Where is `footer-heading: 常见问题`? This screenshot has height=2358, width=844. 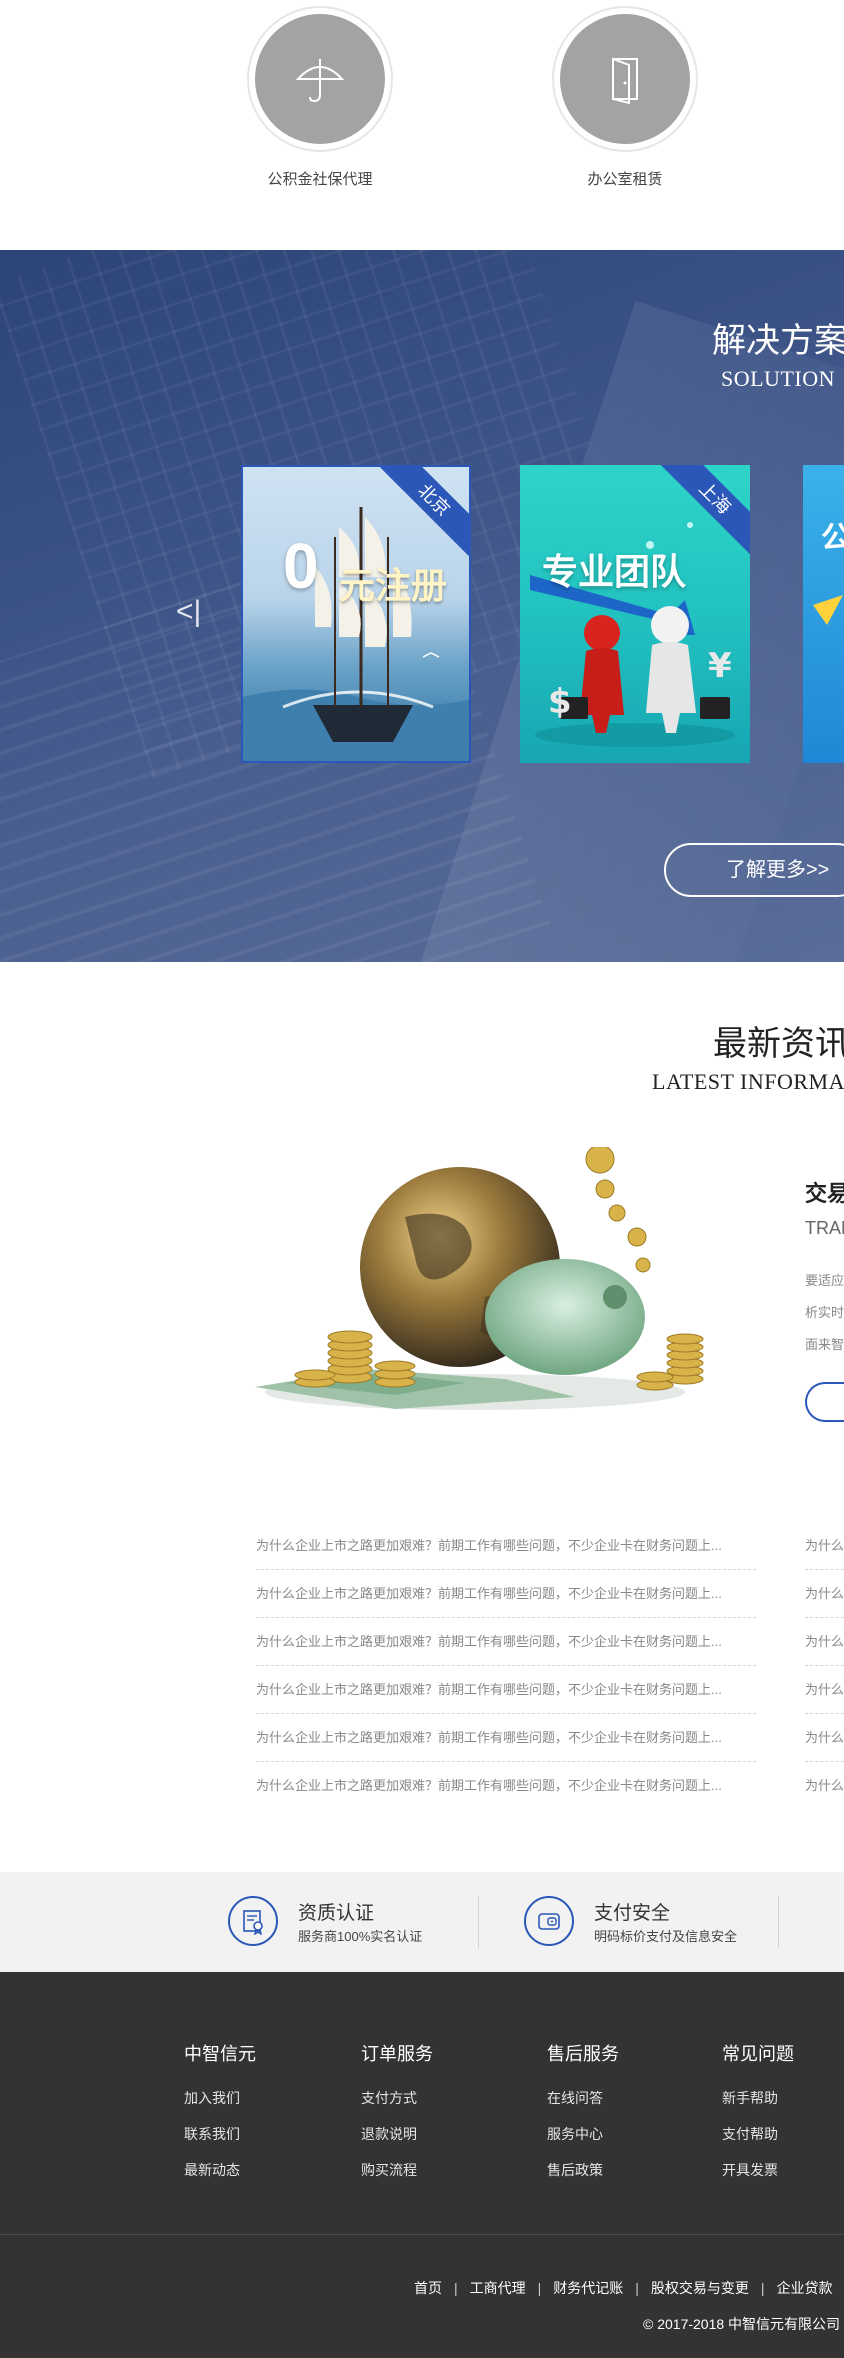
footer-heading: 常见问题 is located at coordinates (758, 2054).